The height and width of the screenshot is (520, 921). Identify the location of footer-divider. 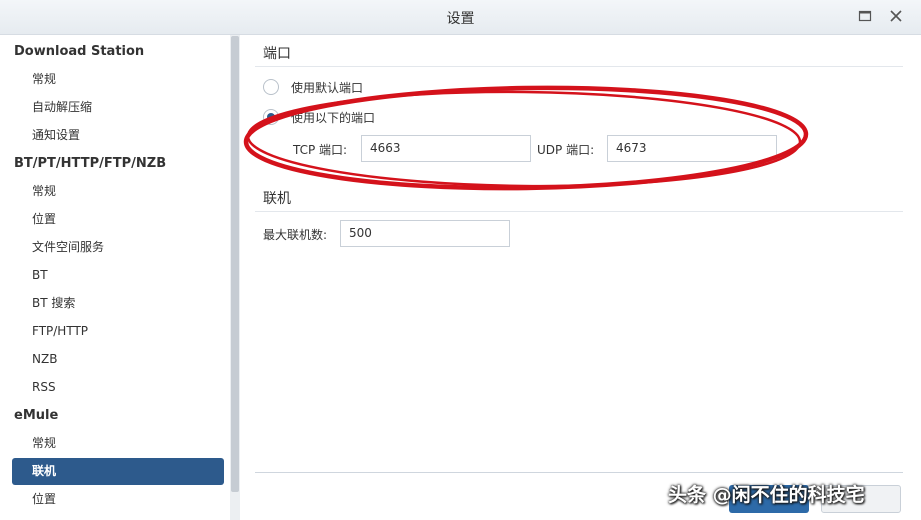
(579, 472).